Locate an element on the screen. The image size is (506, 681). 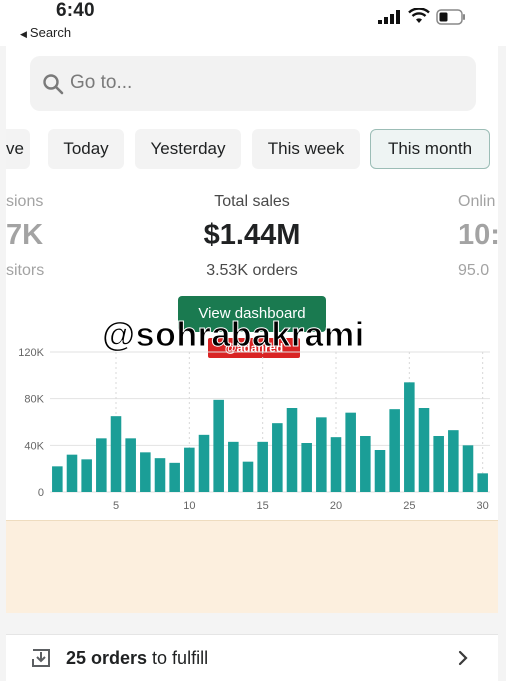
x-tick-label: 20 is located at coordinates (336, 506).